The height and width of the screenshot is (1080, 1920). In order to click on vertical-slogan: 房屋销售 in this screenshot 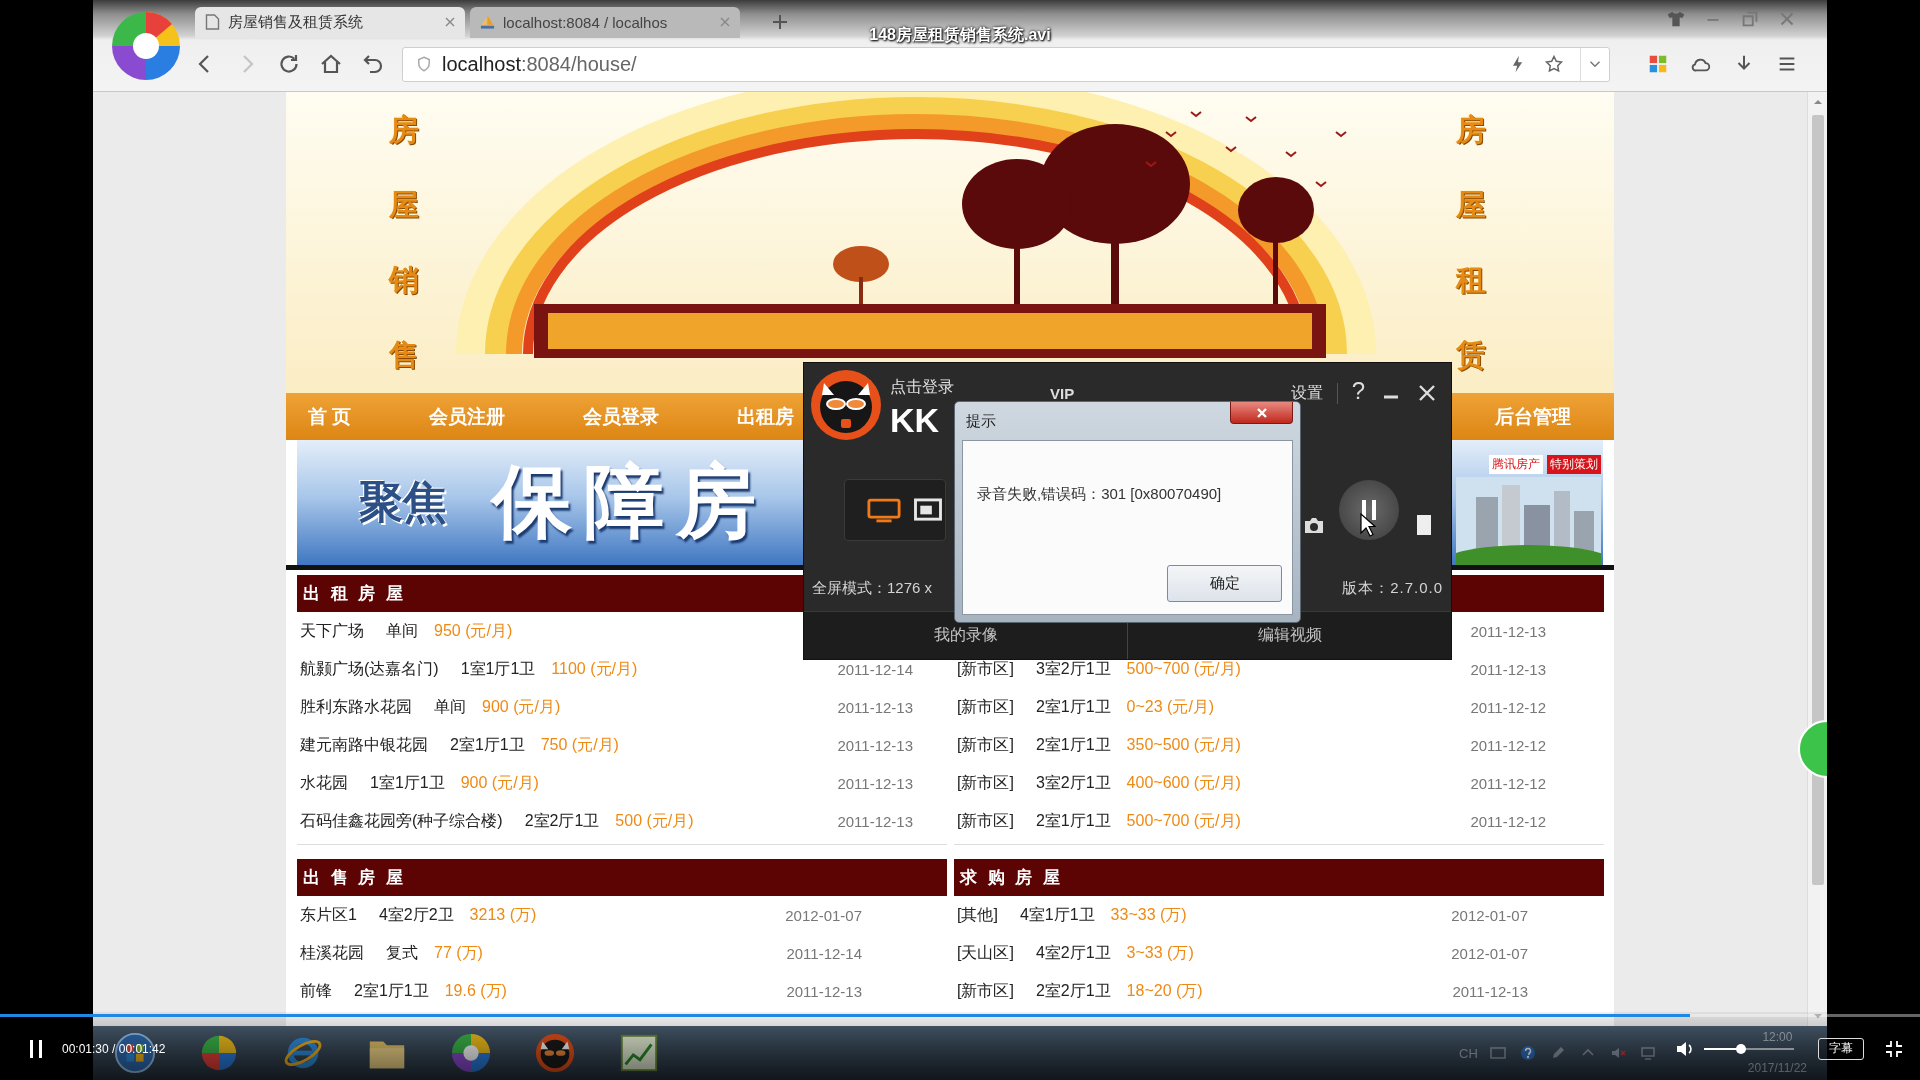, I will do `click(404, 242)`.